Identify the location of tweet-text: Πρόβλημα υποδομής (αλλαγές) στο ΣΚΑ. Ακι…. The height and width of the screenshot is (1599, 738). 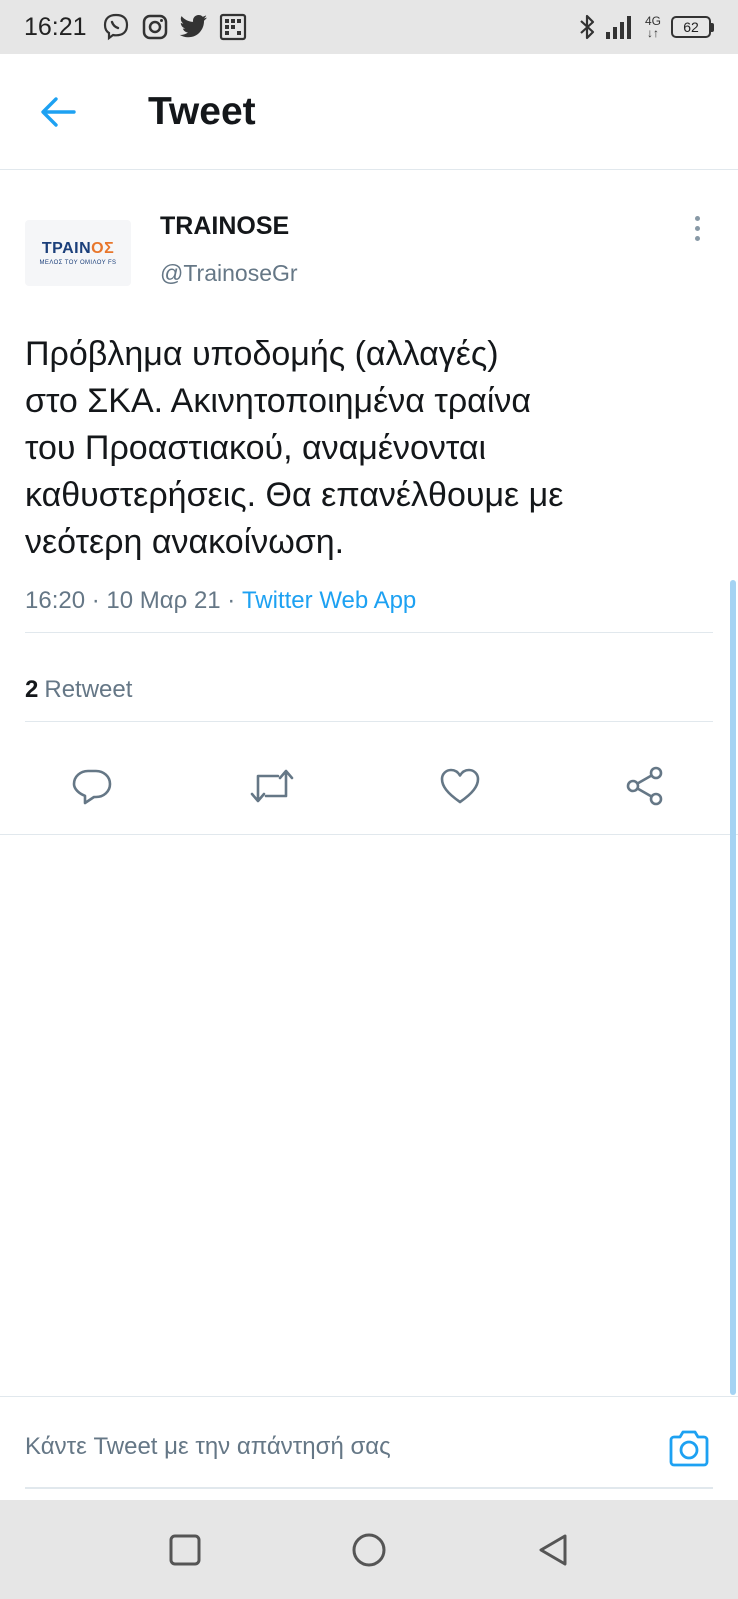
(370, 448).